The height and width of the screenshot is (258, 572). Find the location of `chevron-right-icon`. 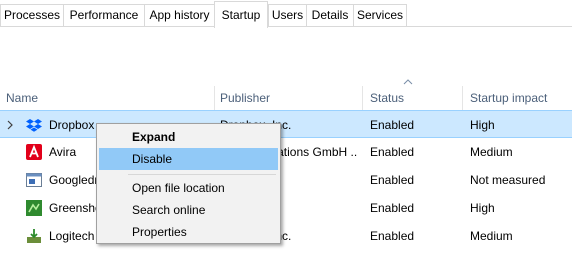

chevron-right-icon is located at coordinates (10, 125).